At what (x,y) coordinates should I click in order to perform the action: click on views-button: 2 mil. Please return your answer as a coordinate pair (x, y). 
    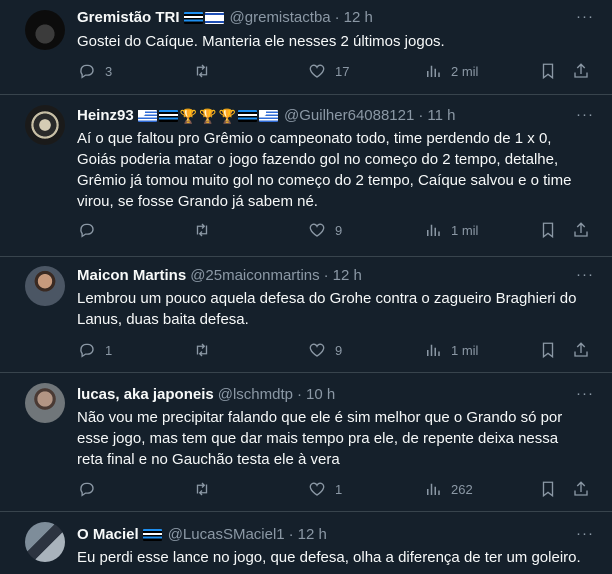
    Looking at the image, I should click on (451, 71).